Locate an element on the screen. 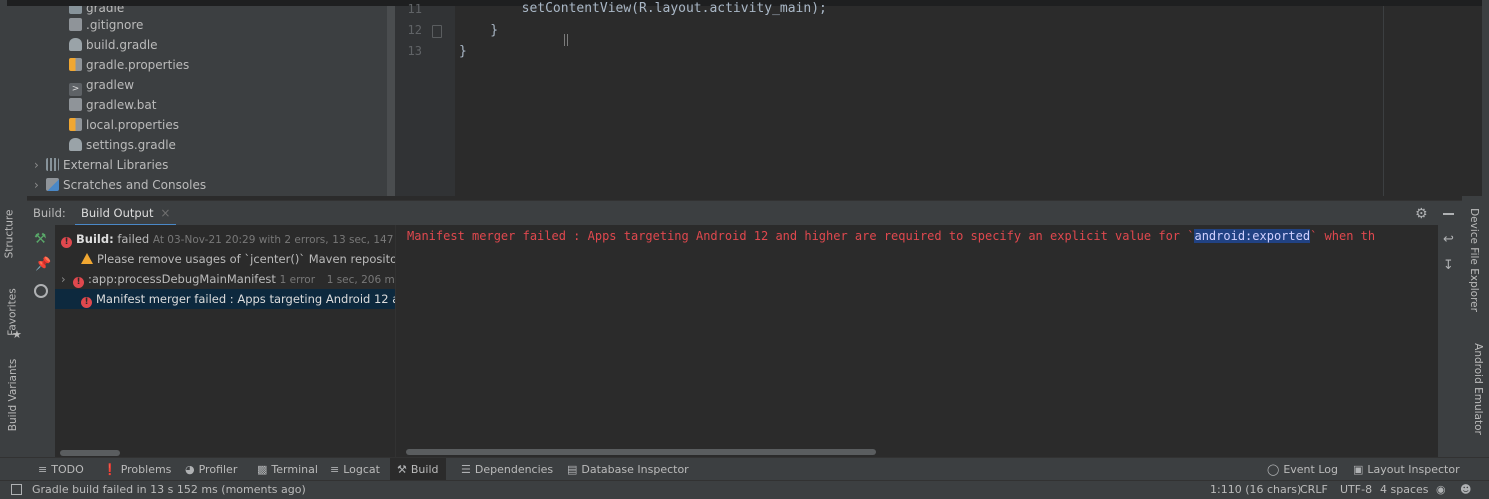 Image resolution: width=1489 pixels, height=499 pixels. build-actions-toolbar: ⚒ 📌 is located at coordinates (41, 341).